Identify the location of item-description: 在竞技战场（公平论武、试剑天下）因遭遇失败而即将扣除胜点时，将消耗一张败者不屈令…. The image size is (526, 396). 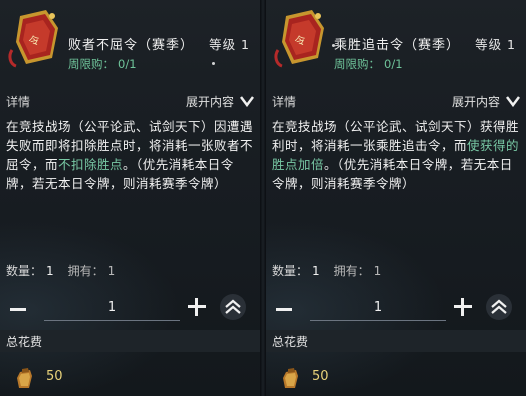
(131, 155).